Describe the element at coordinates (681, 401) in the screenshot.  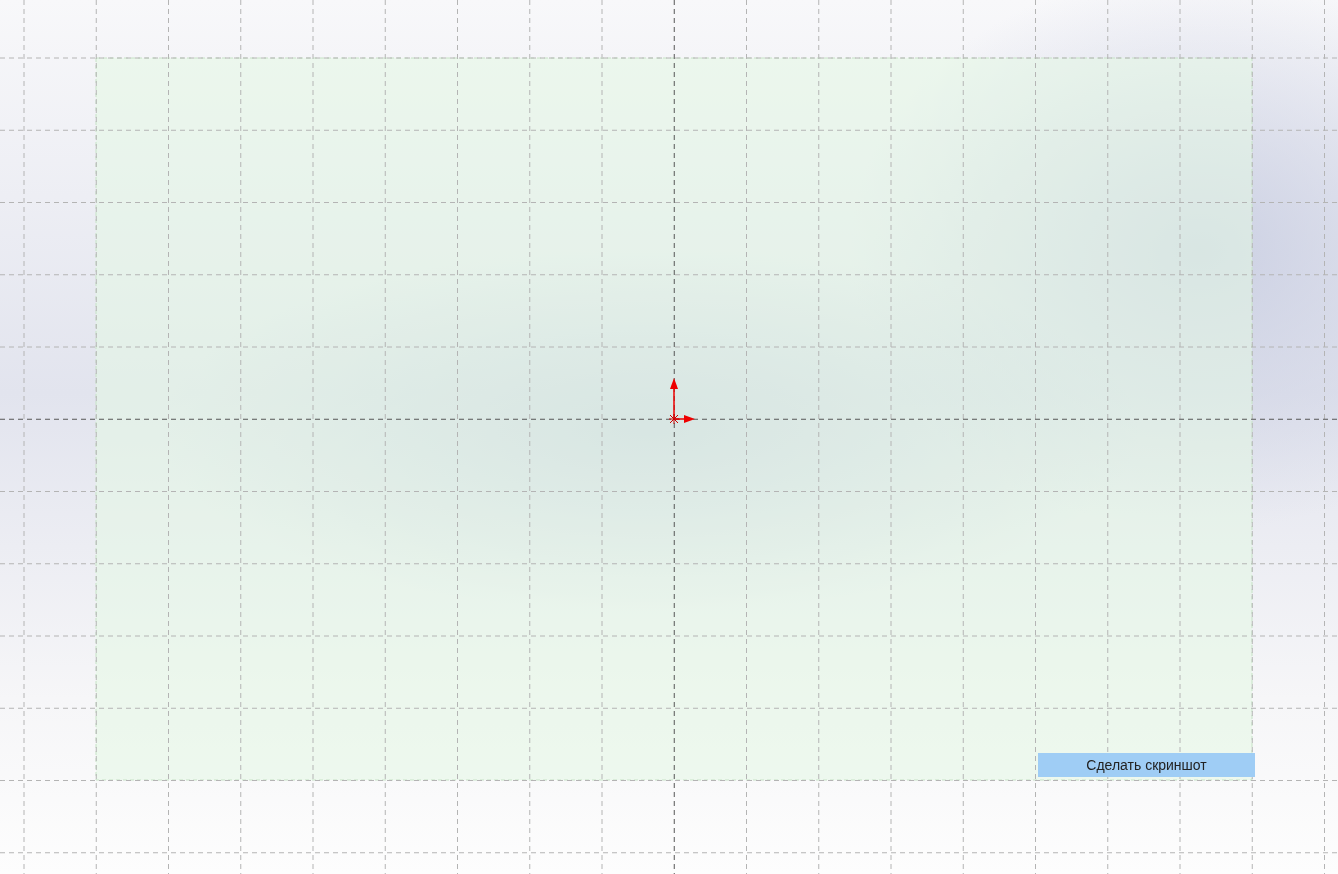
I see `origin-icon` at that location.